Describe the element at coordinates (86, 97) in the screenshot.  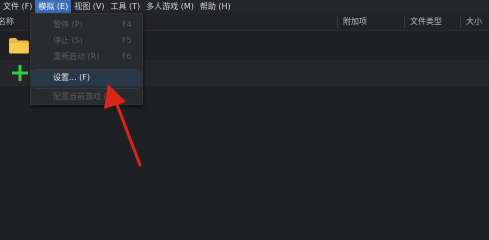
I see `menu-item-configure-game: 配置当前游戏 (G)` at that location.